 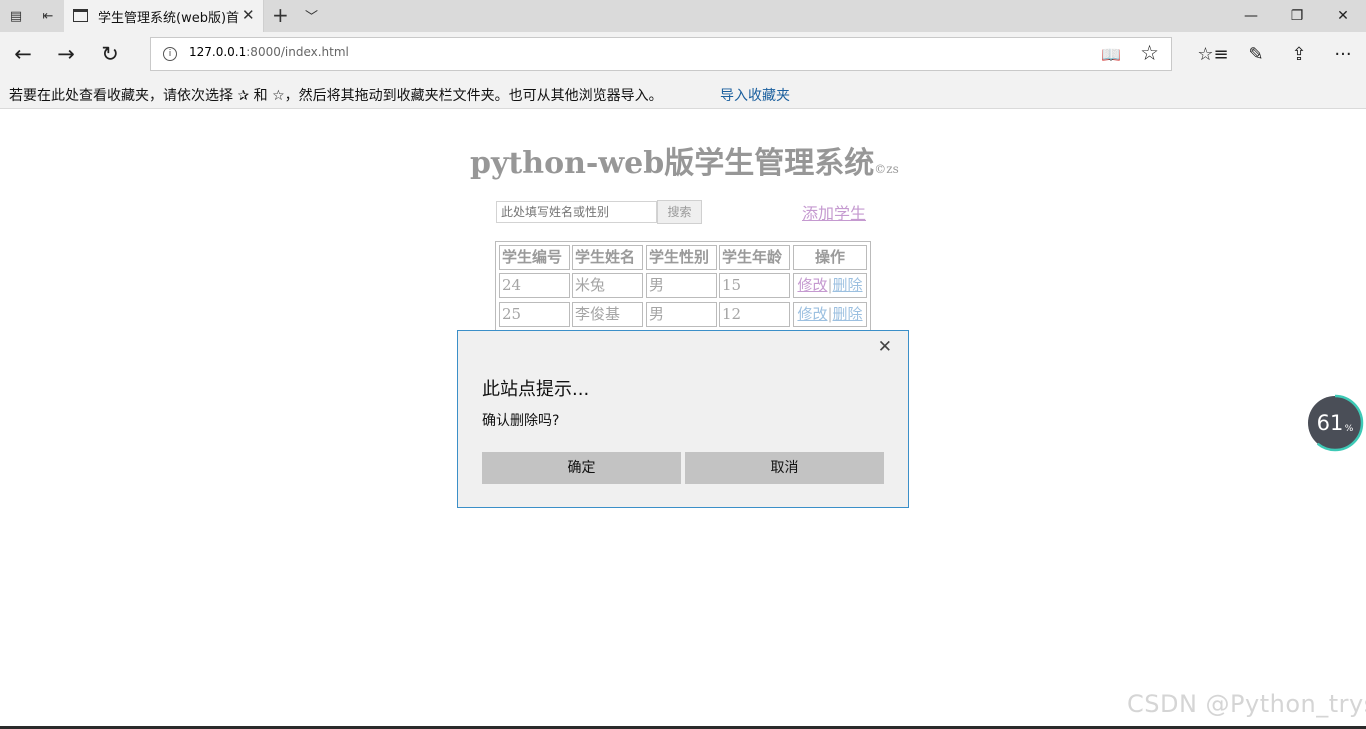 What do you see at coordinates (1349, 429) in the screenshot?
I see `meter-unit: %` at bounding box center [1349, 429].